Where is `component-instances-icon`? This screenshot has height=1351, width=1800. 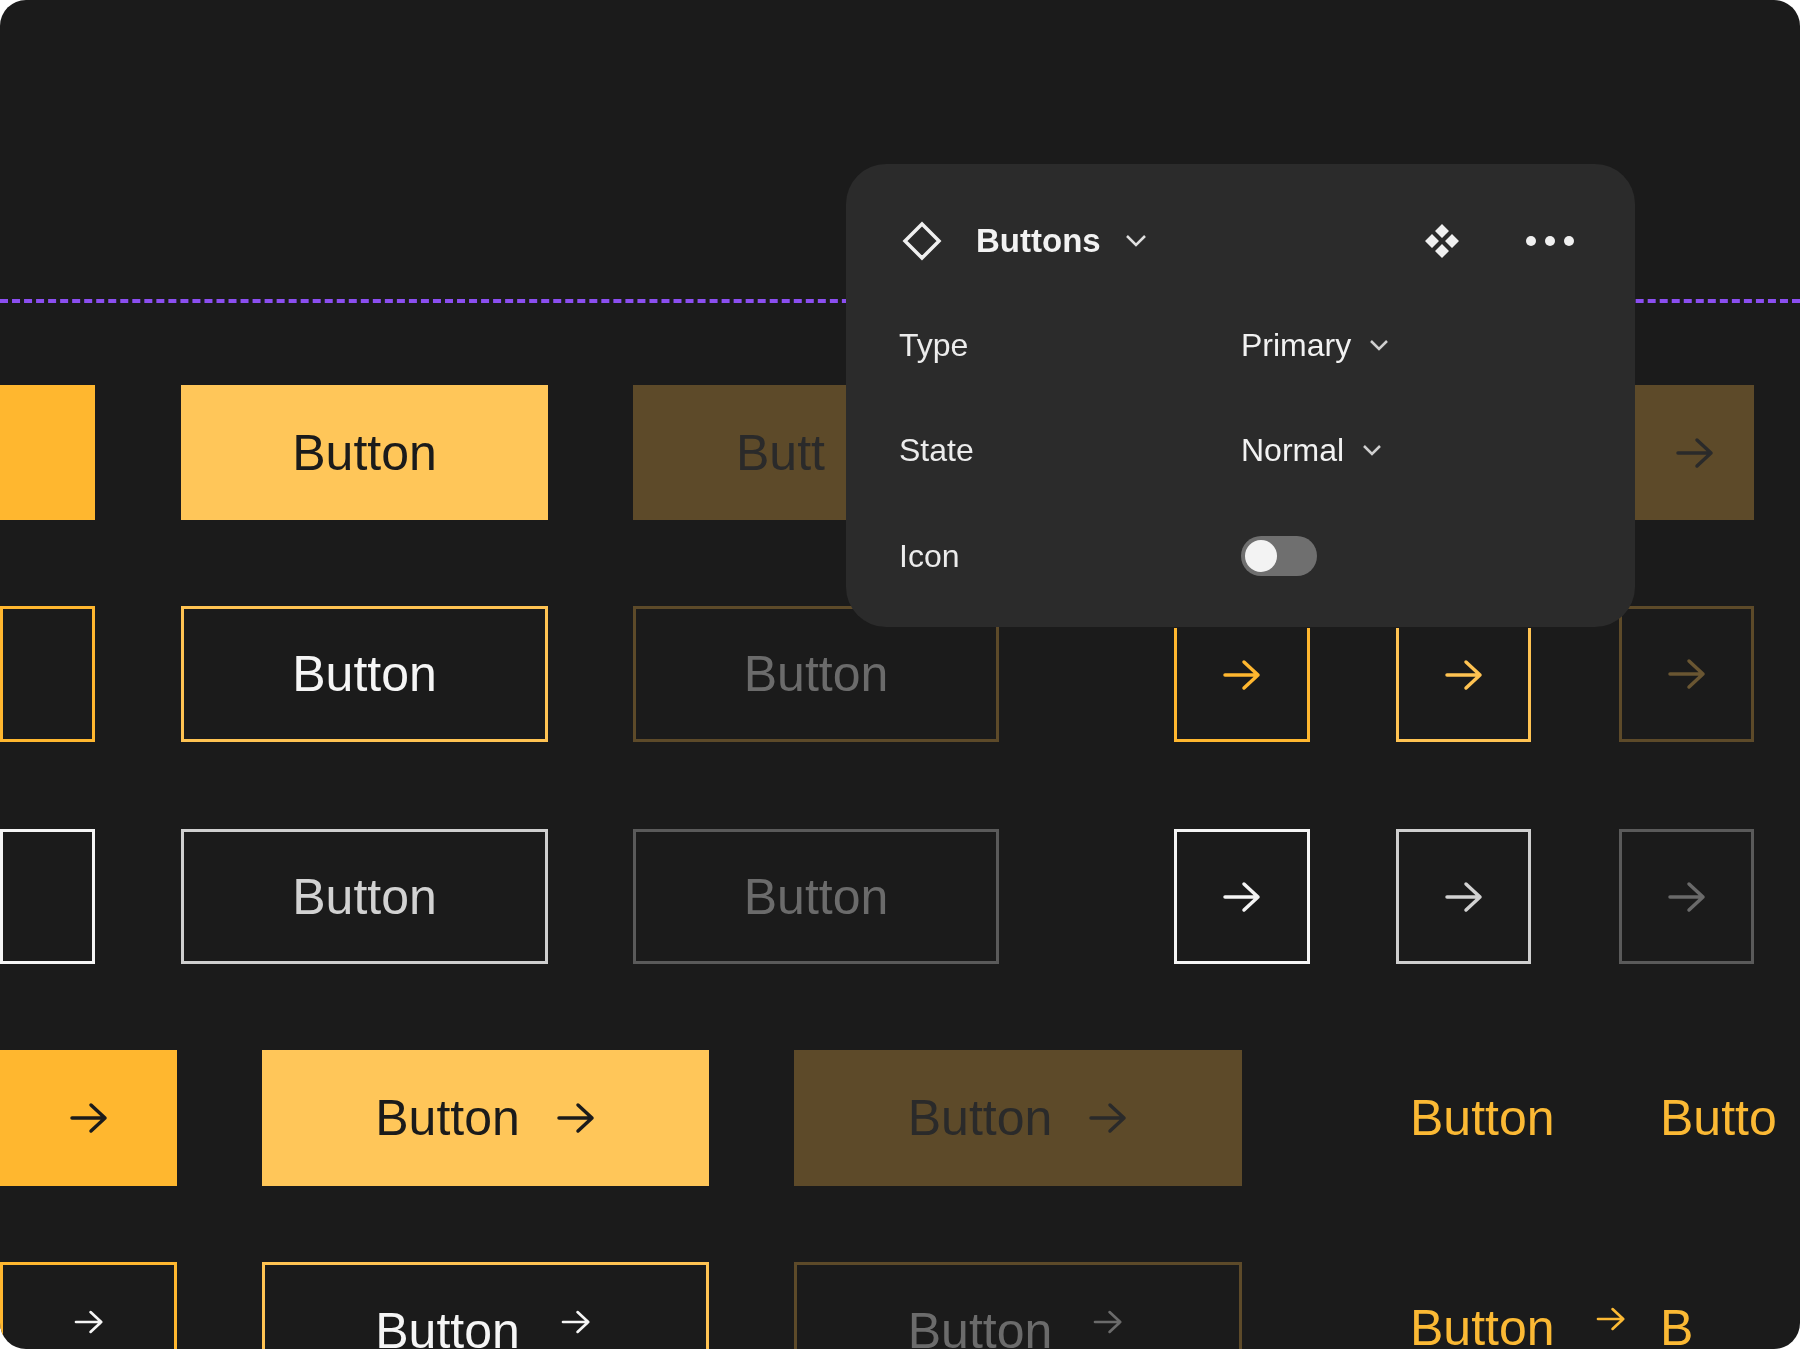 component-instances-icon is located at coordinates (1442, 241).